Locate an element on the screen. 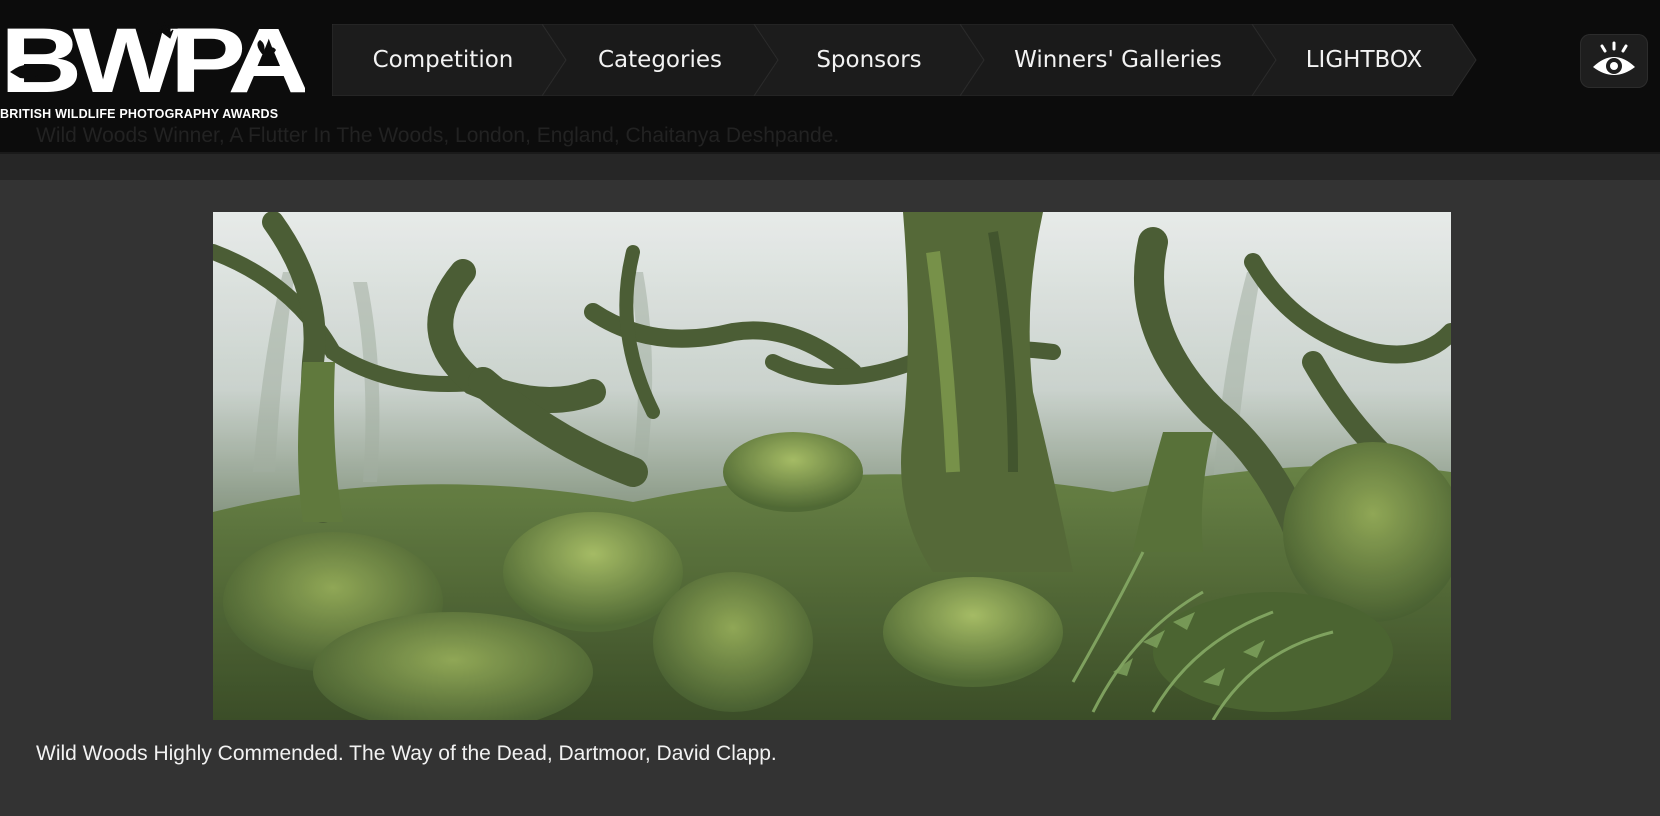  site-logo: BWPA BRITISH WILDLIFE PHOTOGRAPHY AWARDS is located at coordinates (152, 75).